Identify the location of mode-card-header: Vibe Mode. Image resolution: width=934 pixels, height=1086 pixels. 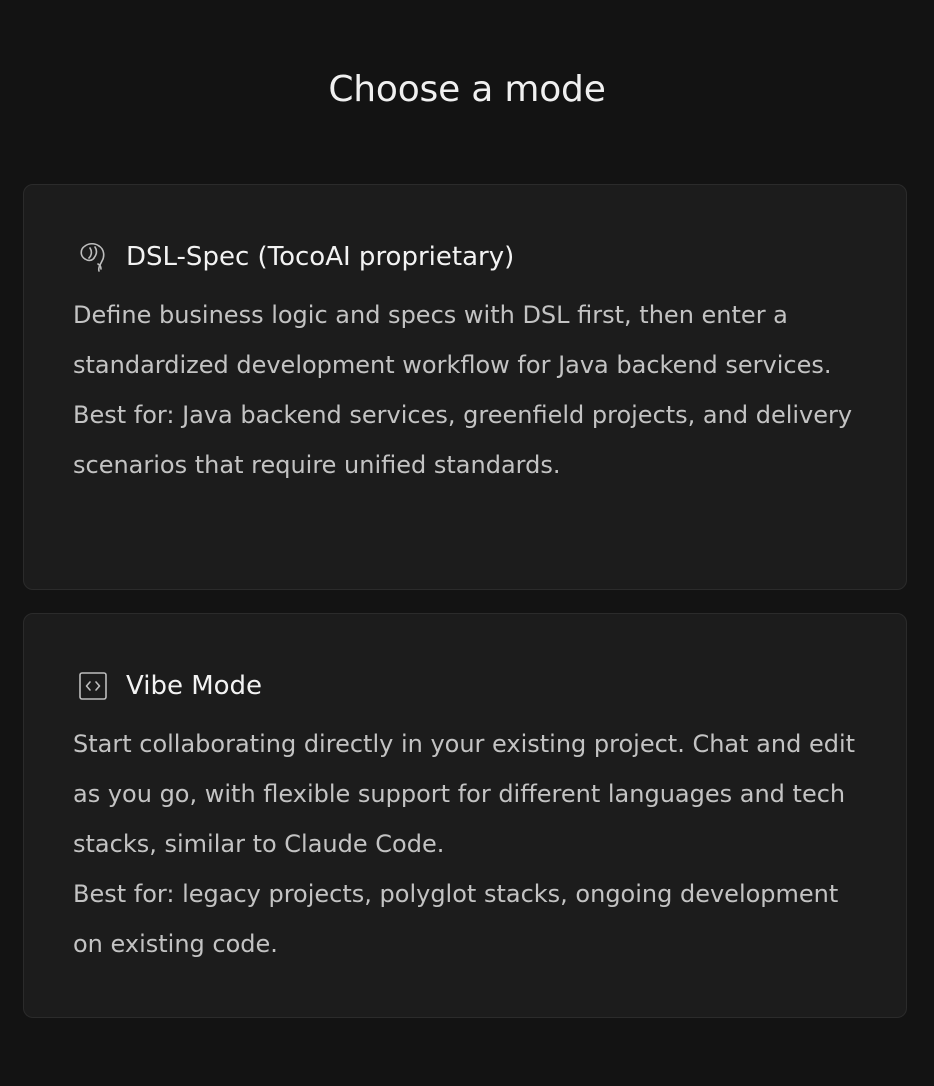
(169, 686).